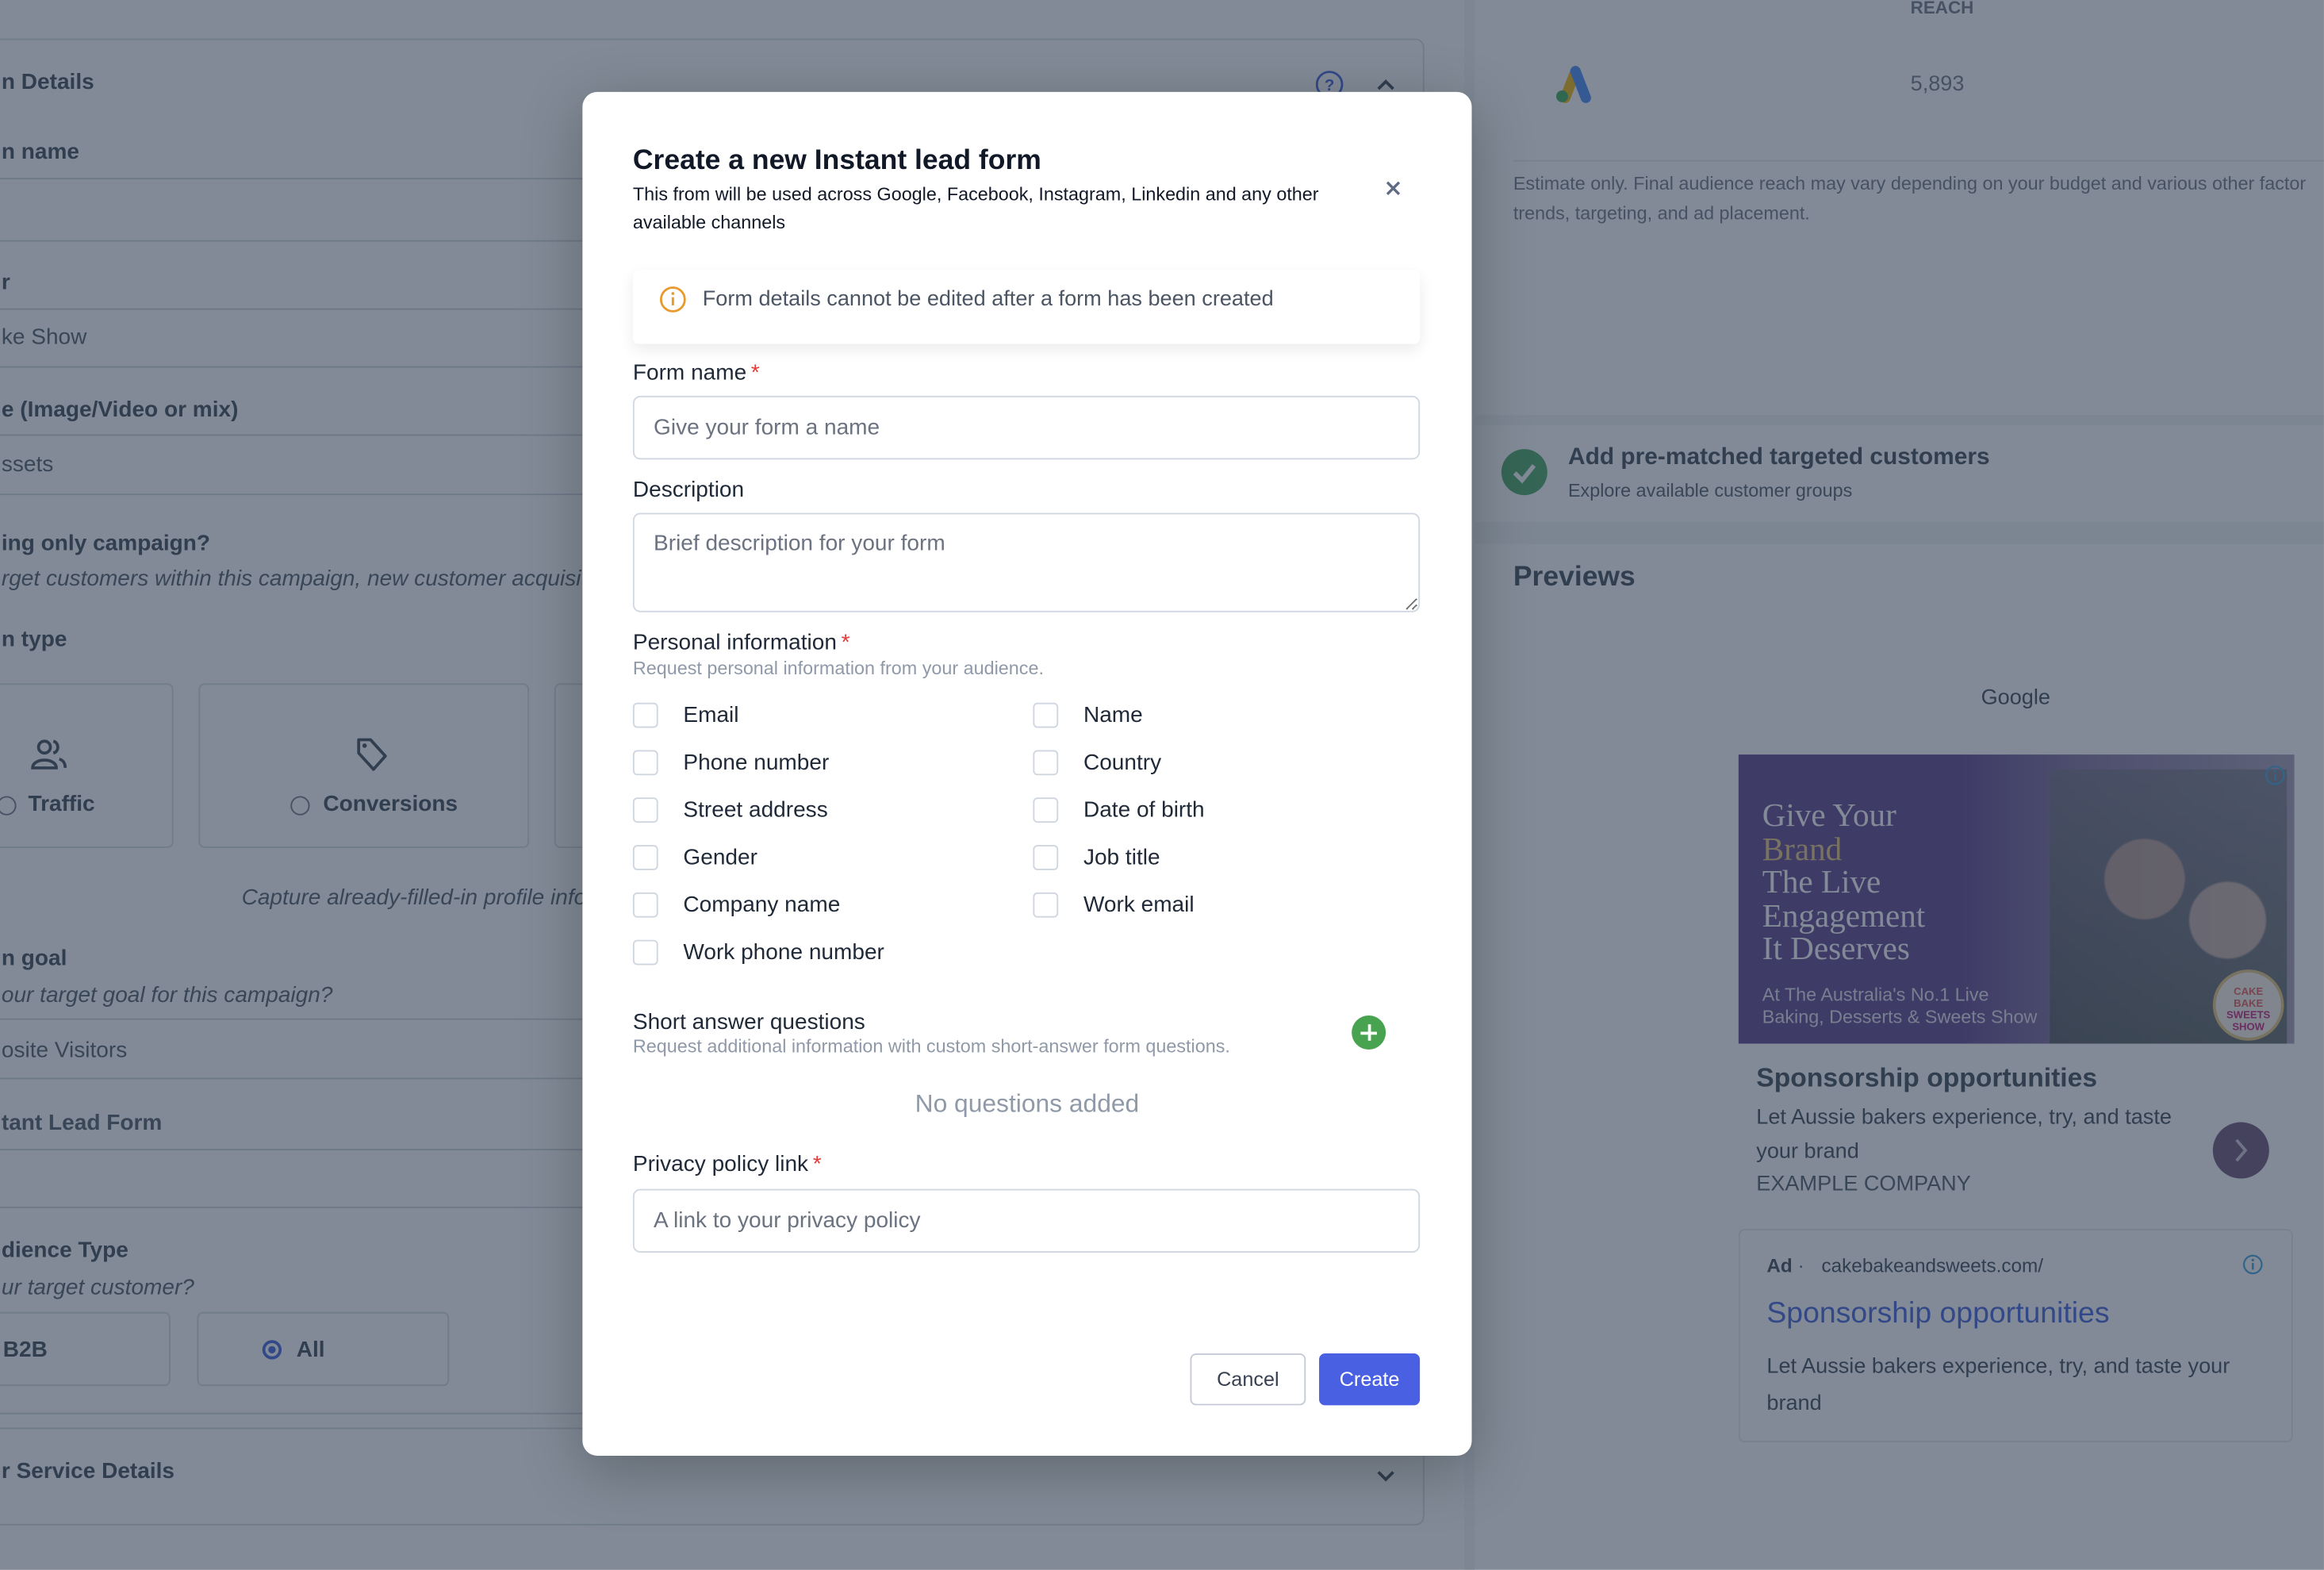  Describe the element at coordinates (1122, 762) in the screenshot. I see `checkbox-label: Country` at that location.